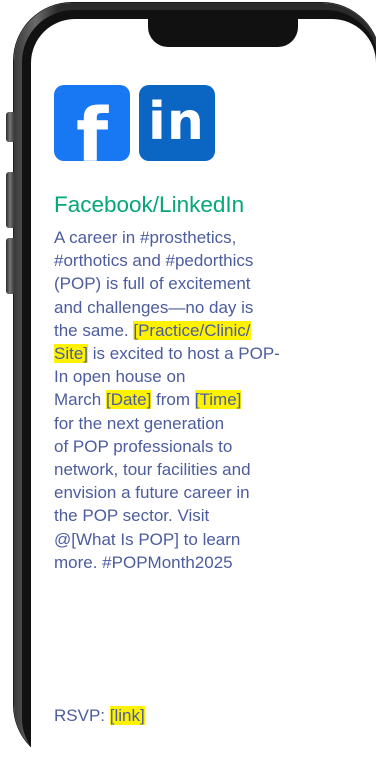 This screenshot has height=779, width=376. Describe the element at coordinates (10, 266) in the screenshot. I see `phone-volume-down-button` at that location.